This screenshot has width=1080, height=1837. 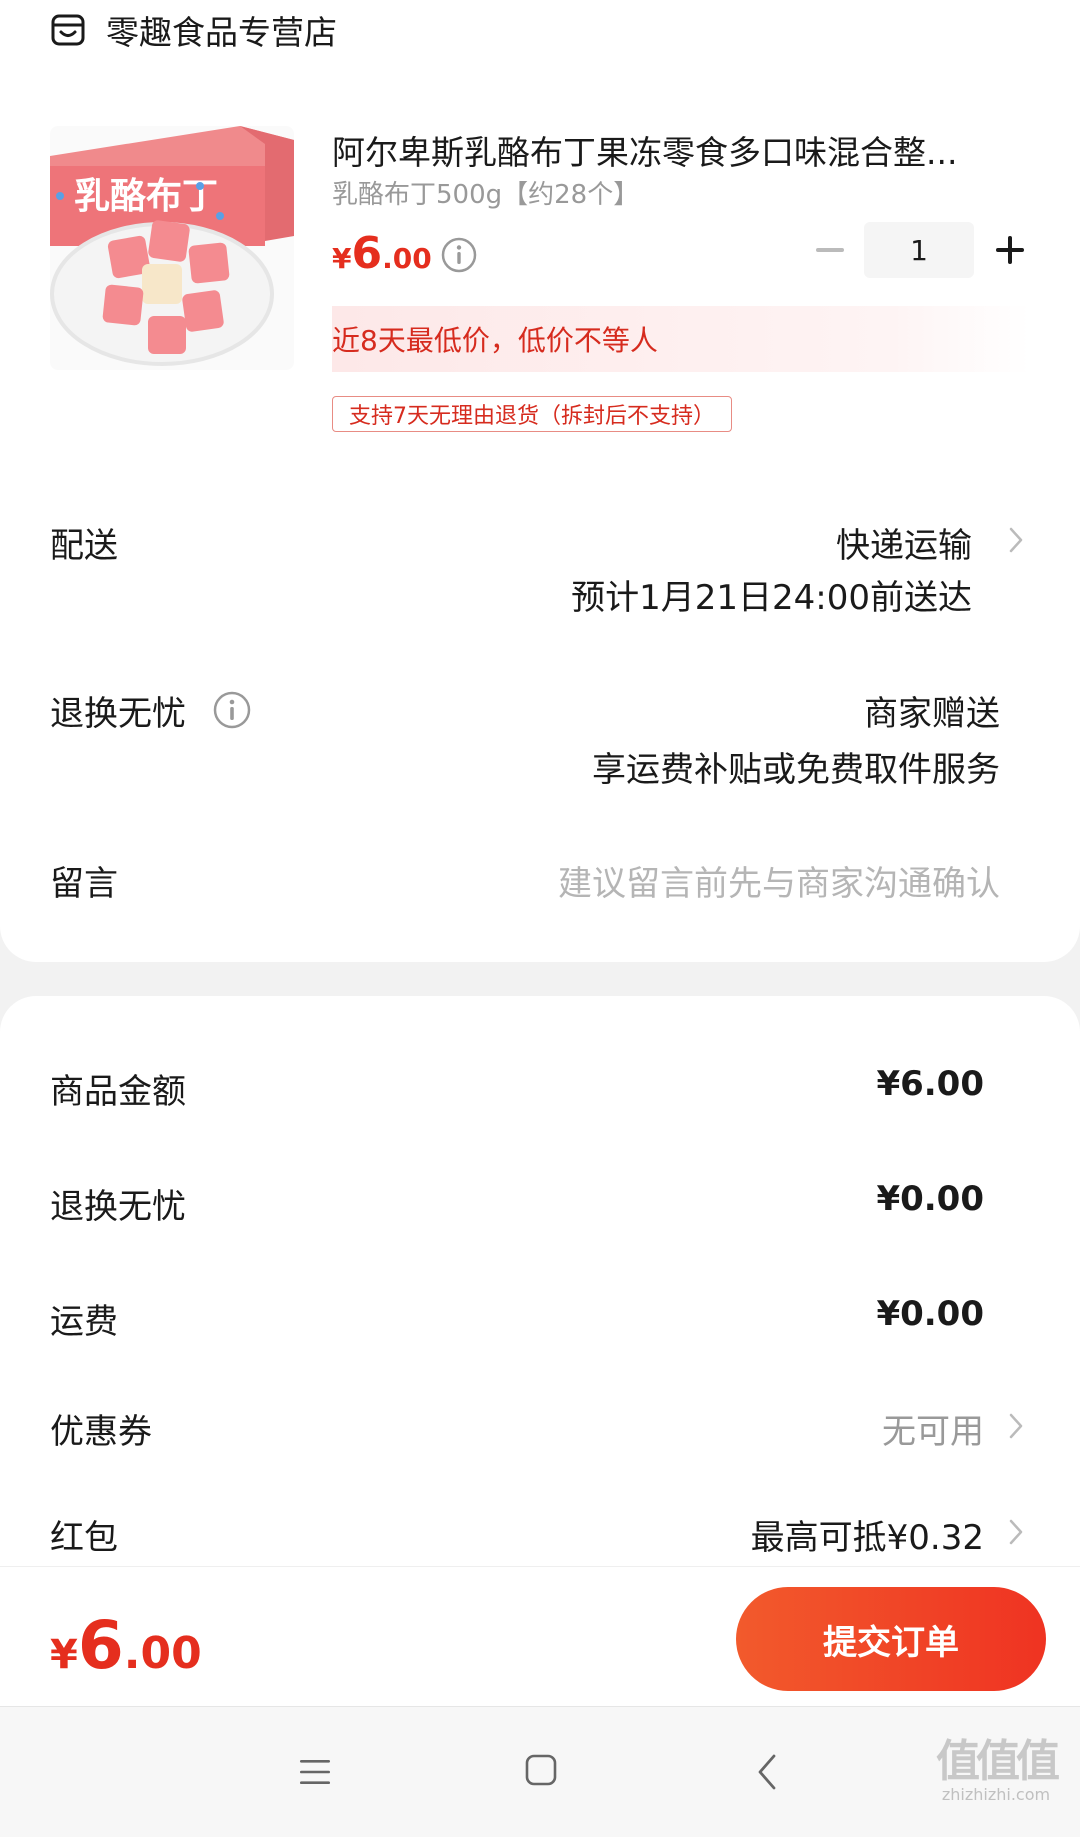 What do you see at coordinates (64, 1655) in the screenshot?
I see `total-price-symbol: ¥` at bounding box center [64, 1655].